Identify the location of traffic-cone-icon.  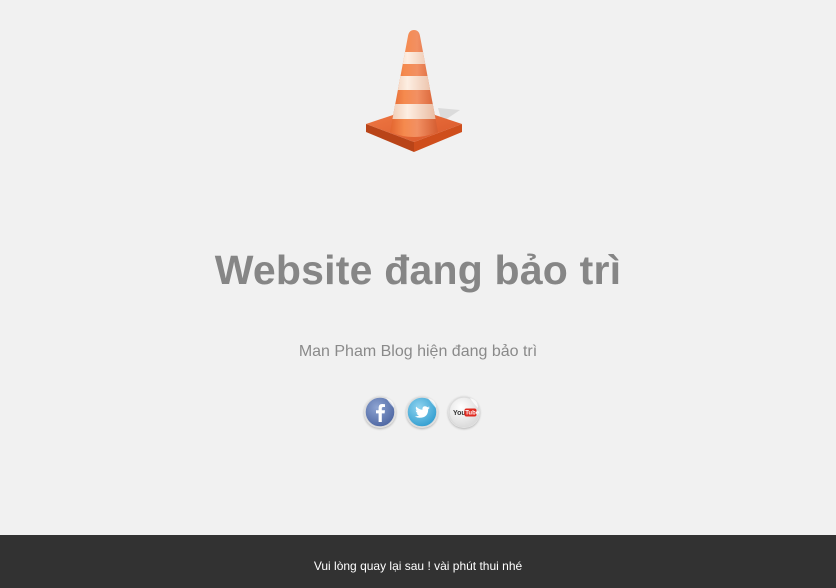
(414, 91).